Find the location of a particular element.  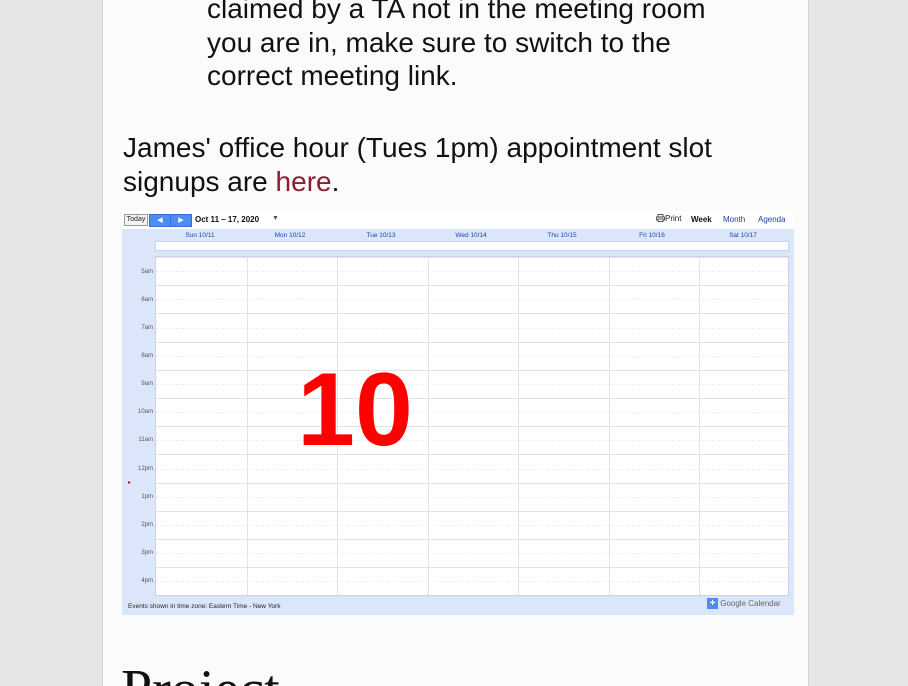

day-header: Thu 10/15 is located at coordinates (562, 235).